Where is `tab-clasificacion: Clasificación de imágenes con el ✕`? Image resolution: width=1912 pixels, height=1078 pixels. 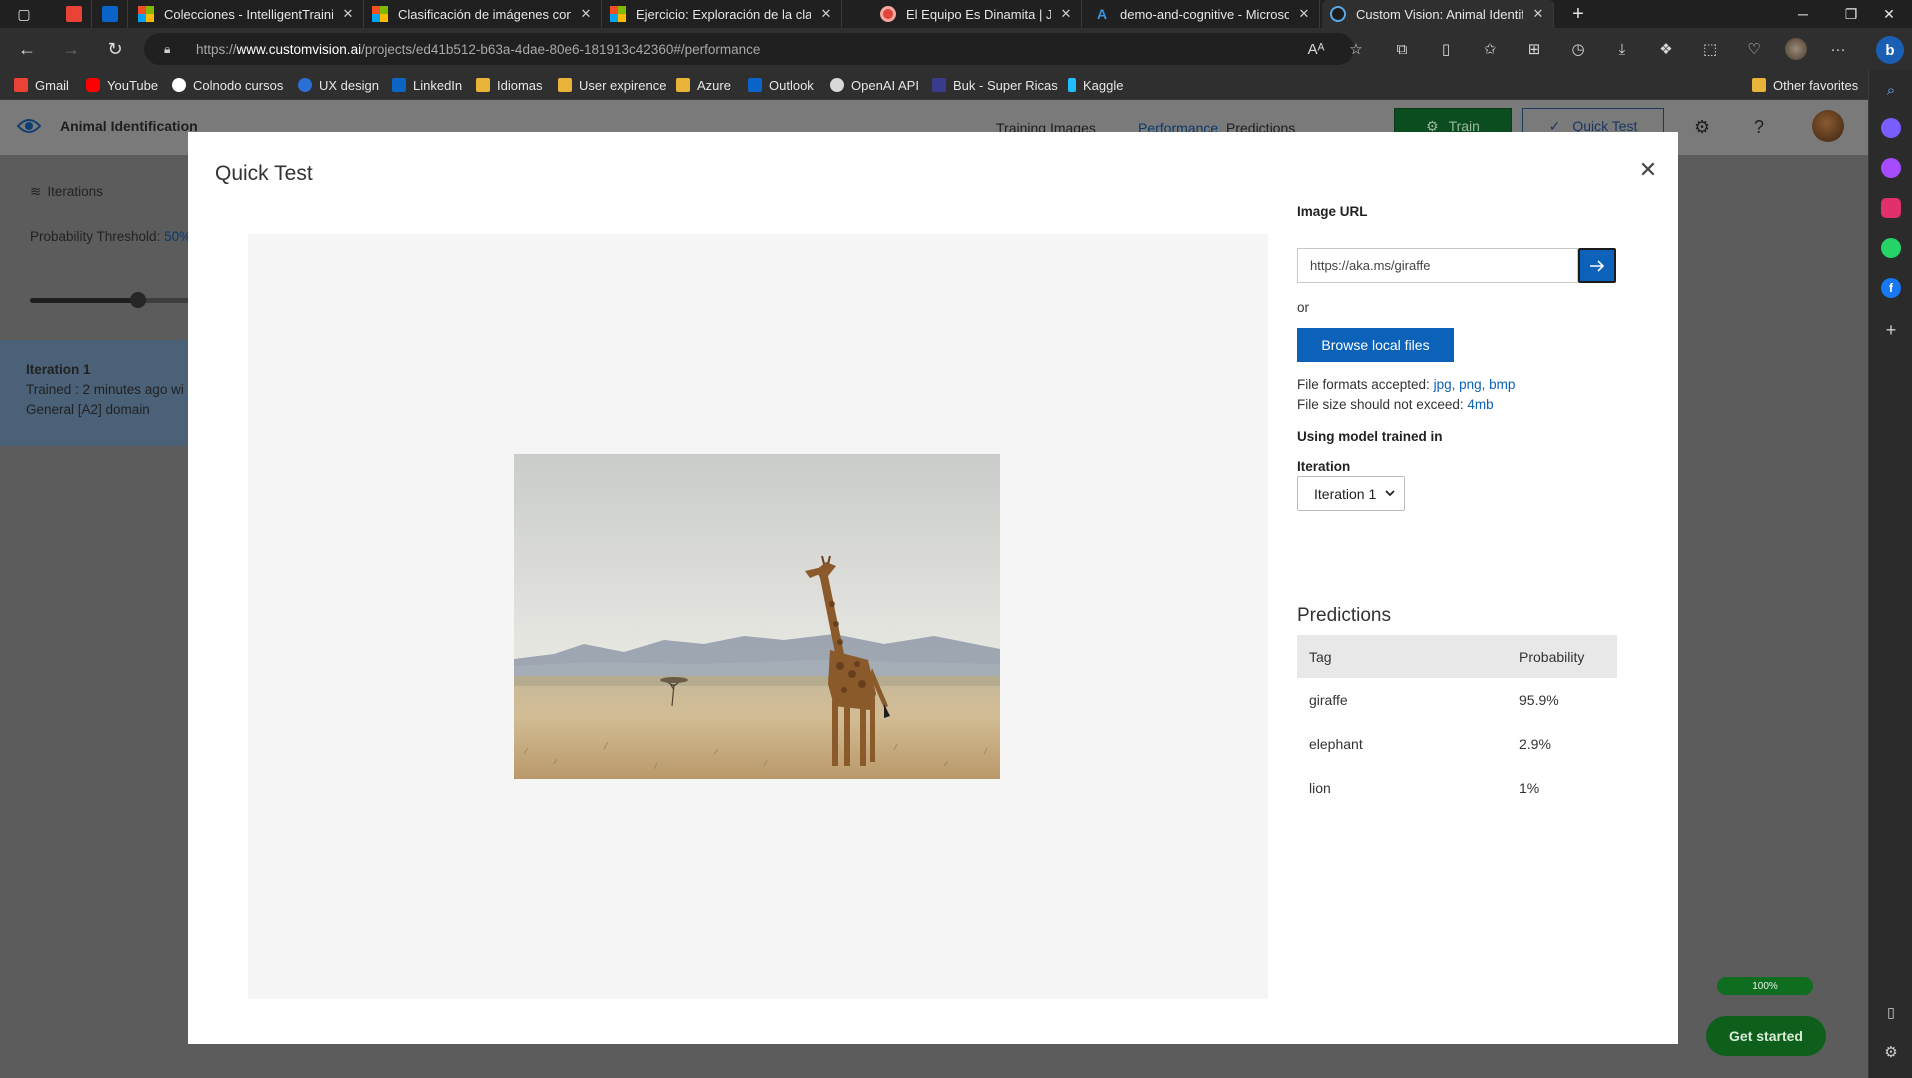 tab-clasificacion: Clasificación de imágenes con el ✕ is located at coordinates (483, 14).